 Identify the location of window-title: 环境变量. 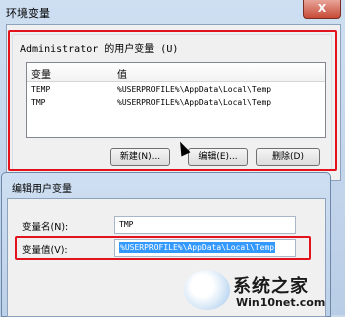
(28, 13).